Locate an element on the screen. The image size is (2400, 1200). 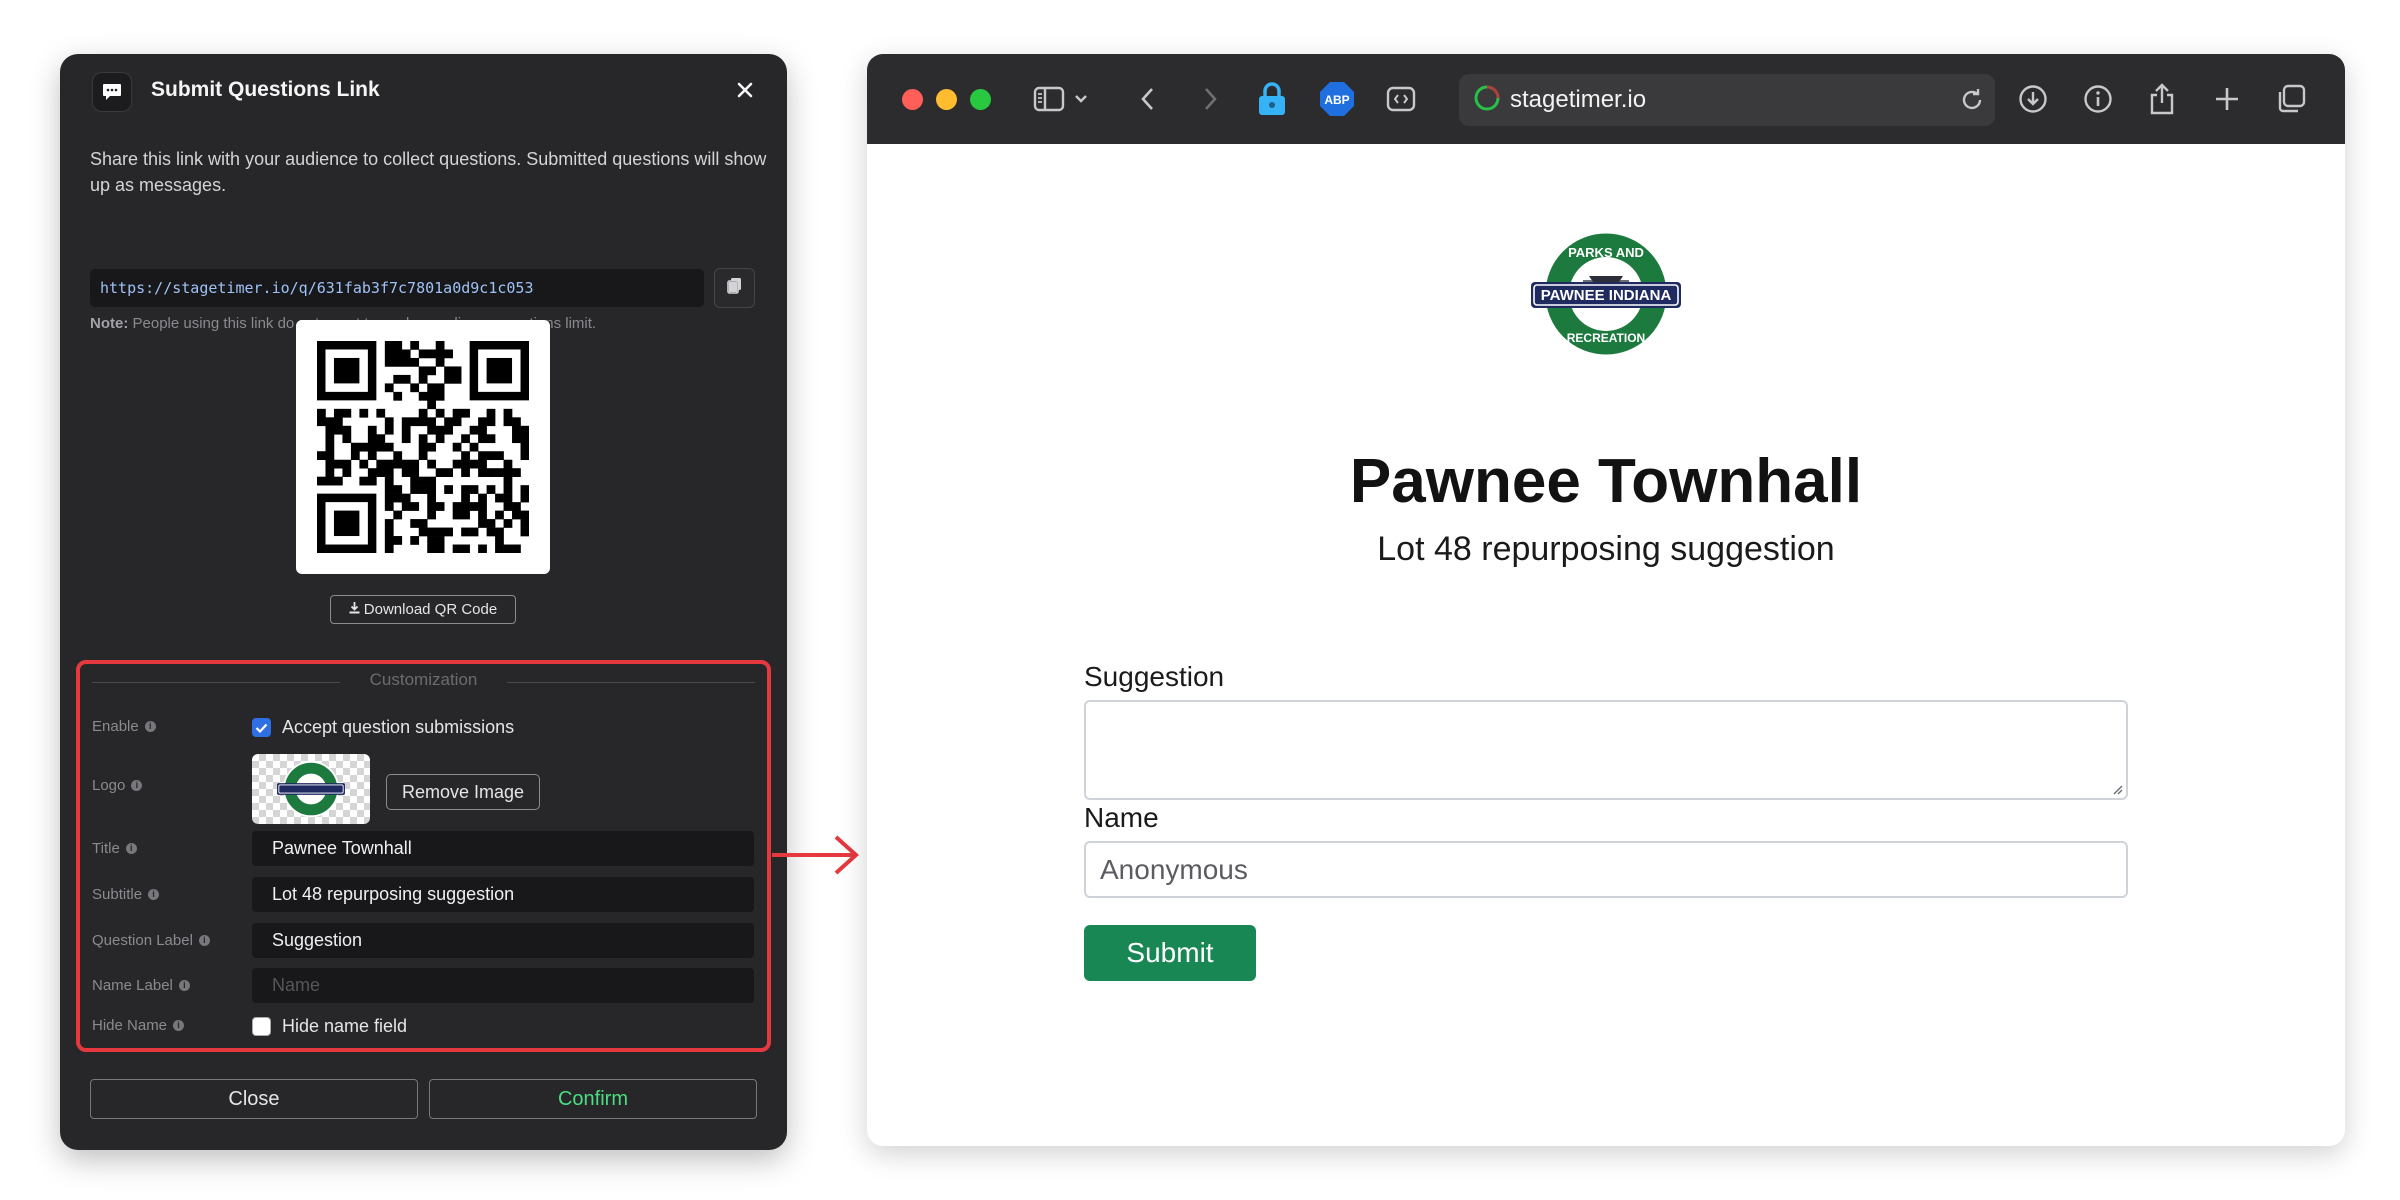
title-label-text: Title is located at coordinates (106, 848).